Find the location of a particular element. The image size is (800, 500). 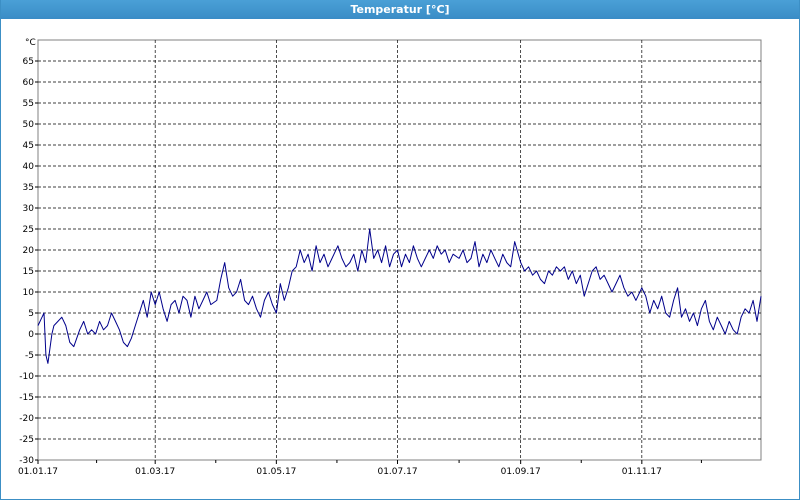

y-tick-label: 65 is located at coordinates (28, 62).